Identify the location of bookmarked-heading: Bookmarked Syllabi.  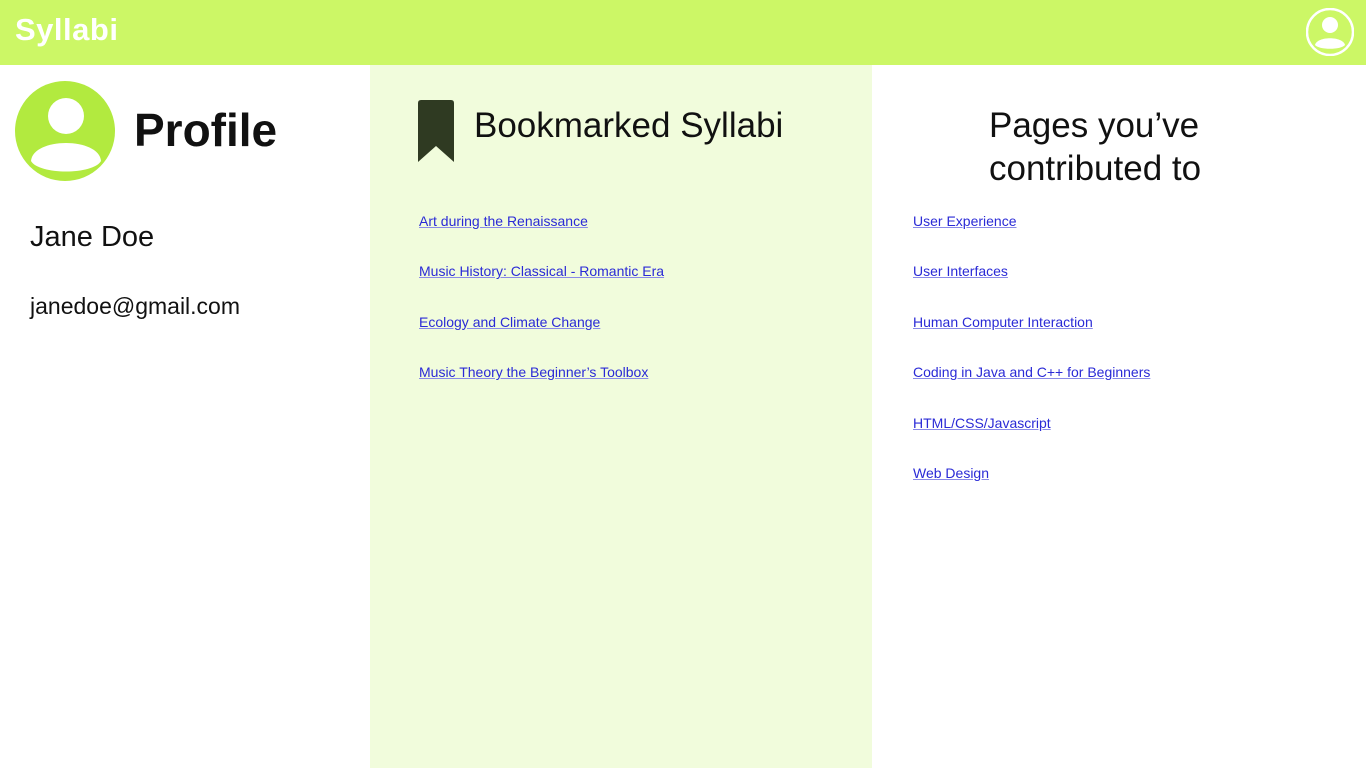
(629, 125).